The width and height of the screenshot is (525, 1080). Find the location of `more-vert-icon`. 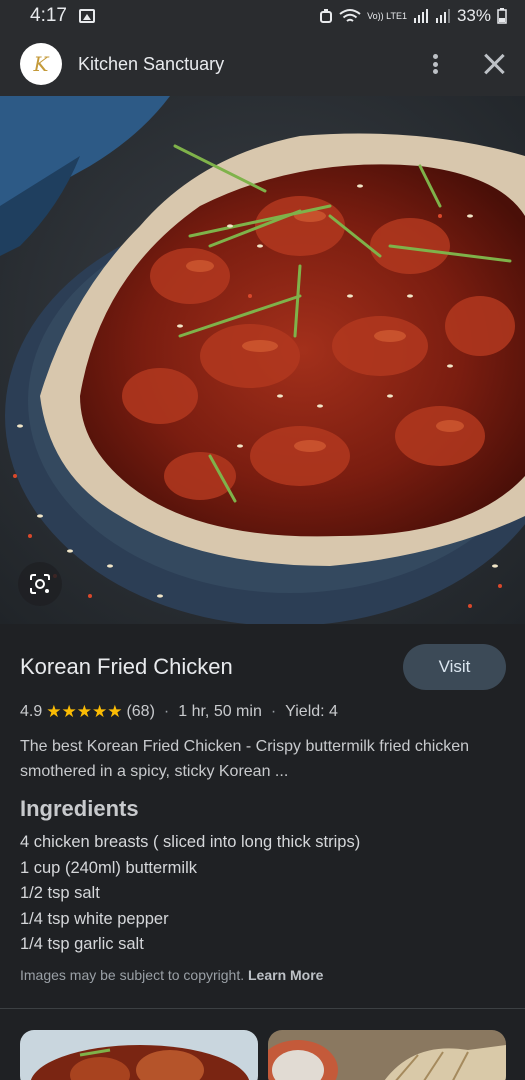

more-vert-icon is located at coordinates (435, 64).